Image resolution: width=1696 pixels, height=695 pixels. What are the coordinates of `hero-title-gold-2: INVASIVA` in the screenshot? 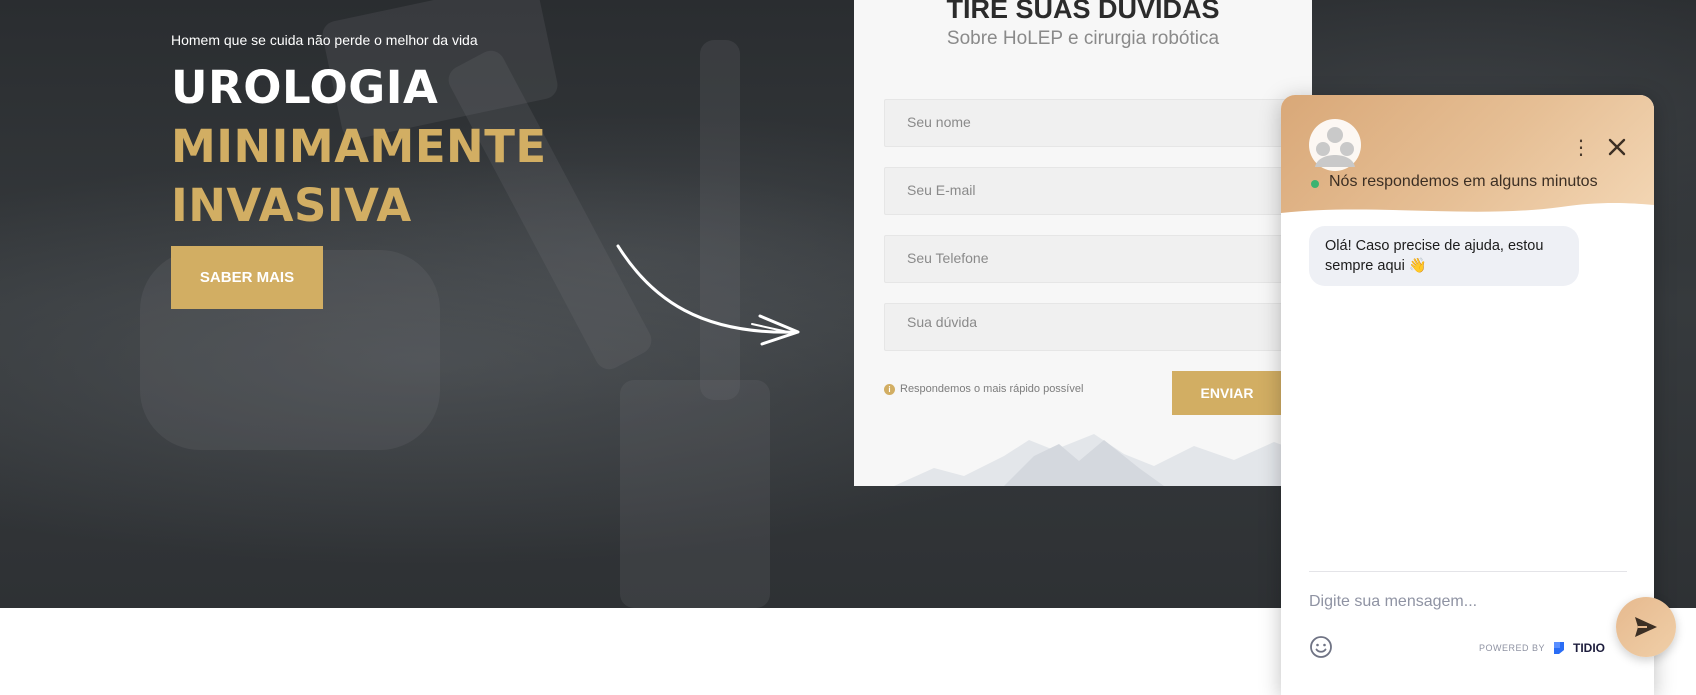 It's located at (291, 205).